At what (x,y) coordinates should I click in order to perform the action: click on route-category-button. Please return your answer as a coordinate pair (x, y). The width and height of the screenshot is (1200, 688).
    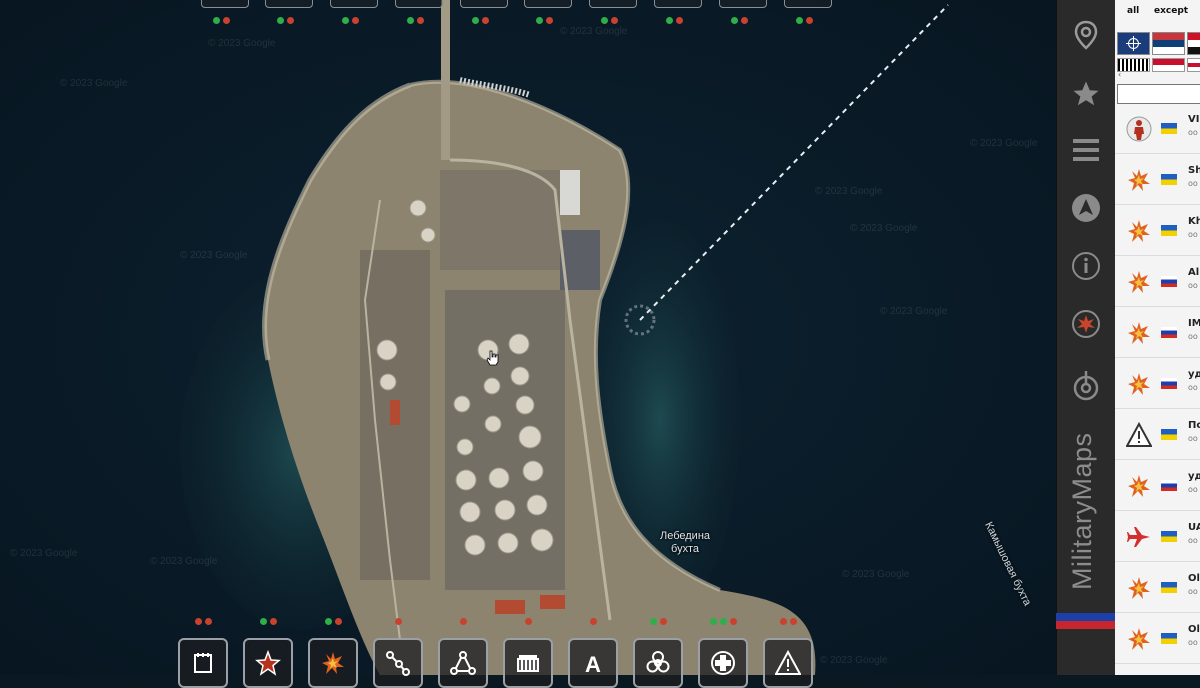
    Looking at the image, I should click on (398, 663).